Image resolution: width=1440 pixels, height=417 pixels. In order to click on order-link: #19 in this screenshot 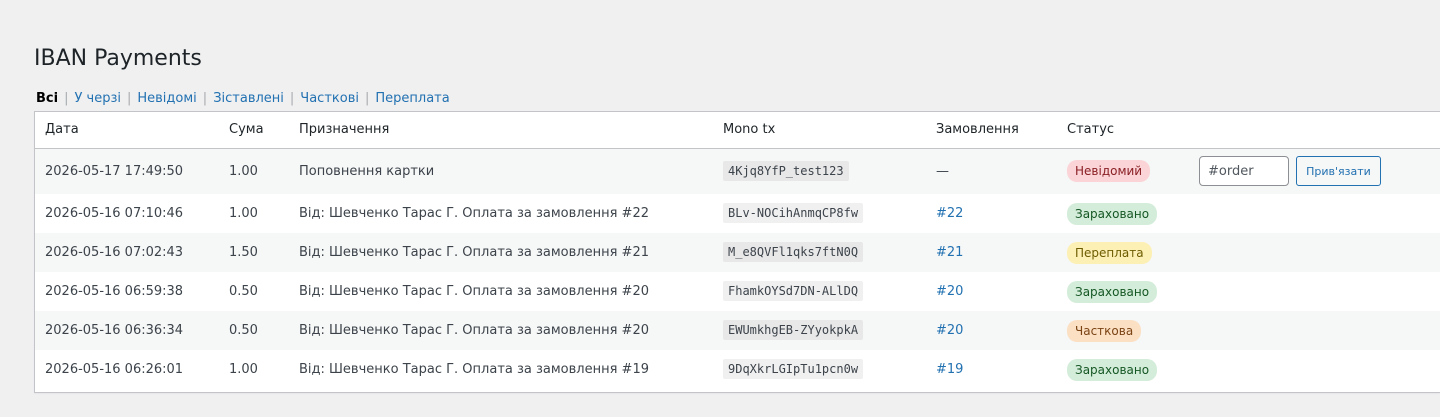, I will do `click(949, 369)`.